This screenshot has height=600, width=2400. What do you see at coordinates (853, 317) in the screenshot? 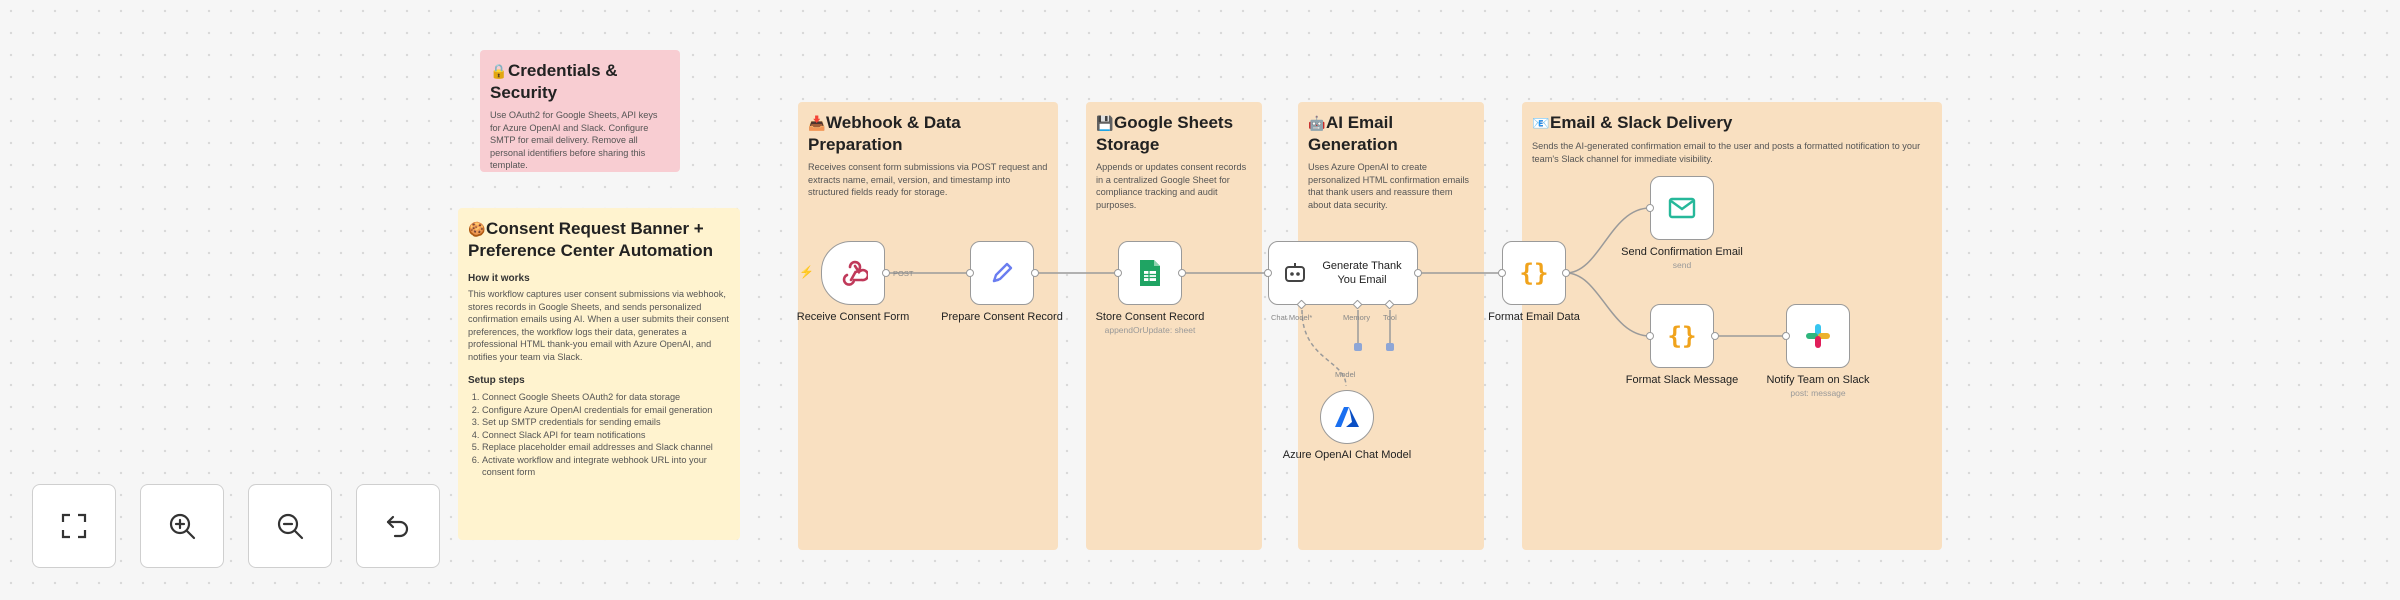
I see `node-label: Receive Consent Form` at bounding box center [853, 317].